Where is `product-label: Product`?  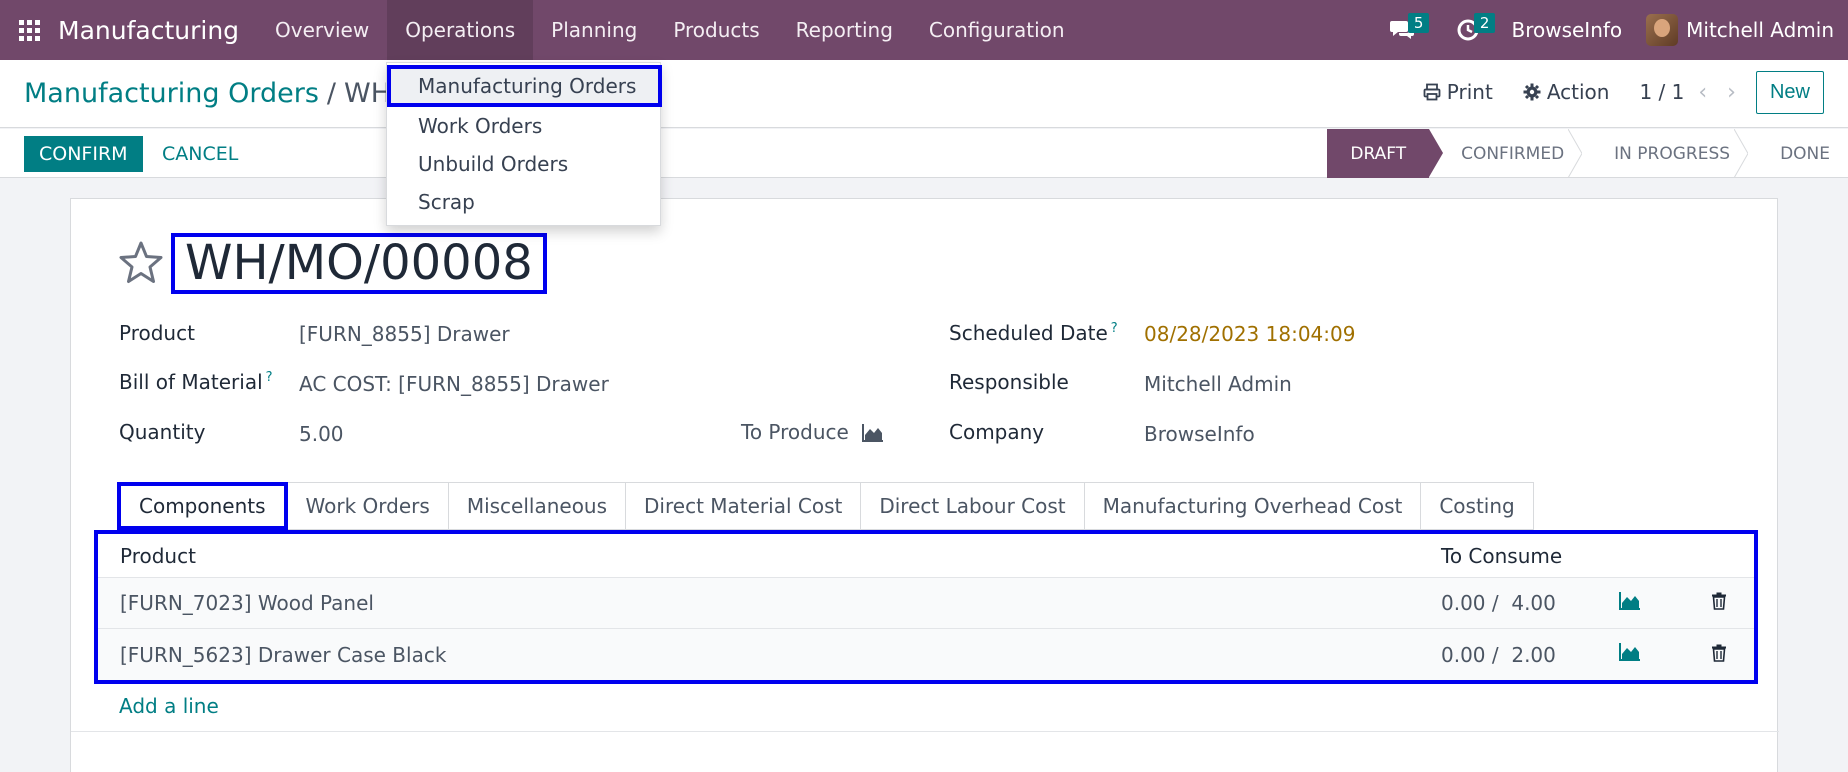
product-label: Product is located at coordinates (157, 333).